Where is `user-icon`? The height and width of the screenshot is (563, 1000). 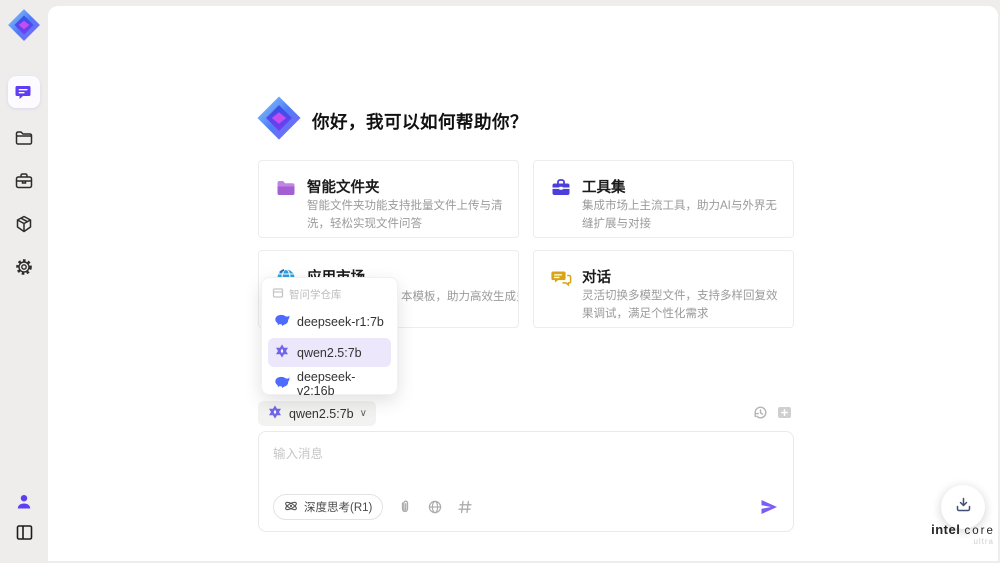
user-icon is located at coordinates (24, 502).